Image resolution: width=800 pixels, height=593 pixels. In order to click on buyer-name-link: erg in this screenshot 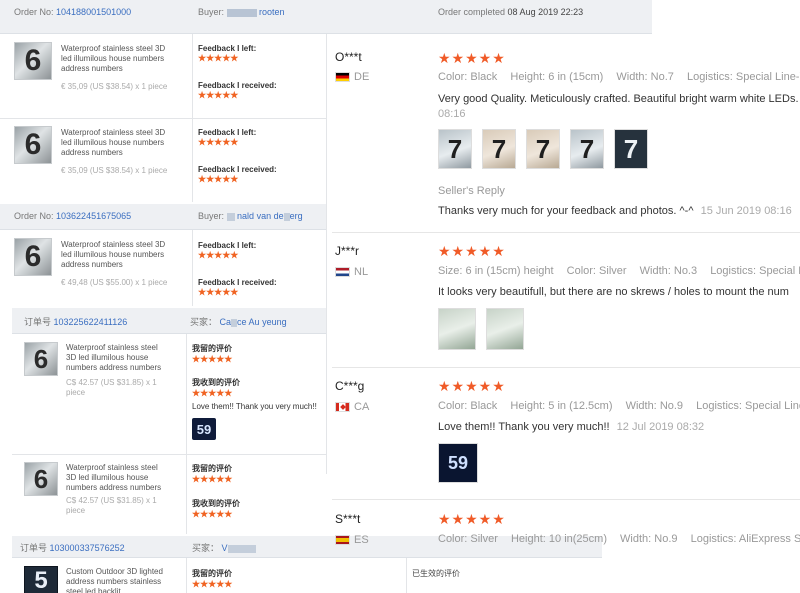, I will do `click(296, 216)`.